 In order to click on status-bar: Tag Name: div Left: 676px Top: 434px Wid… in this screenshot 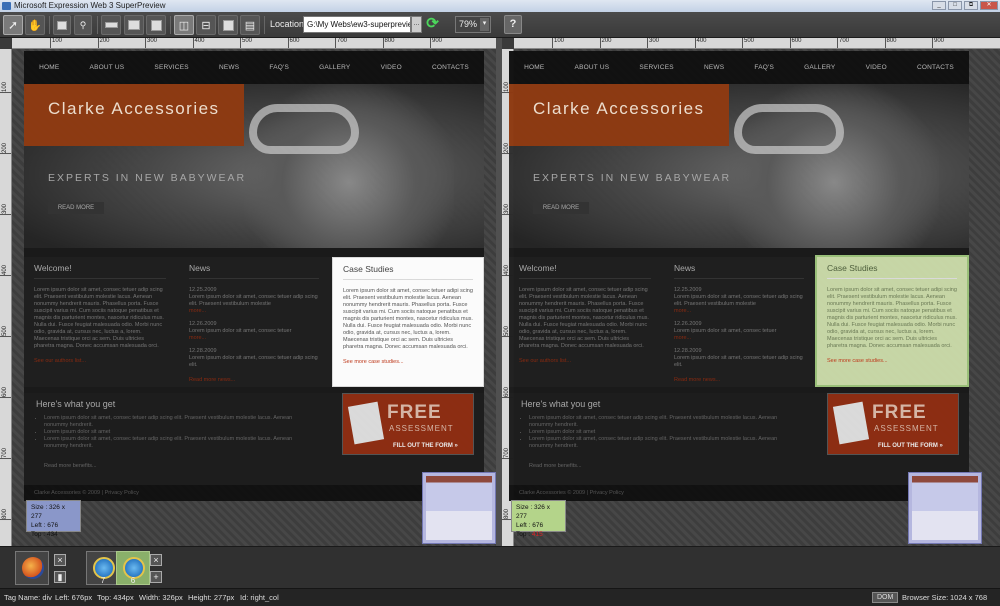, I will do `click(500, 597)`.